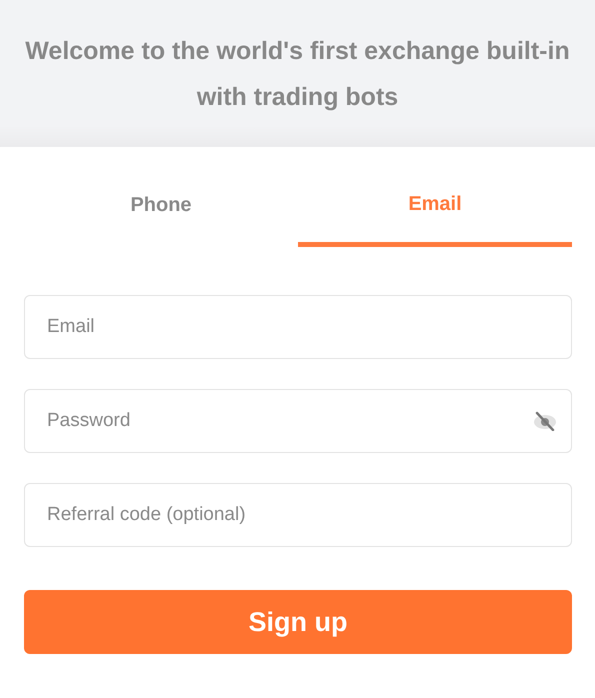 This screenshot has height=698, width=595. What do you see at coordinates (161, 220) in the screenshot?
I see `tab: Phone` at bounding box center [161, 220].